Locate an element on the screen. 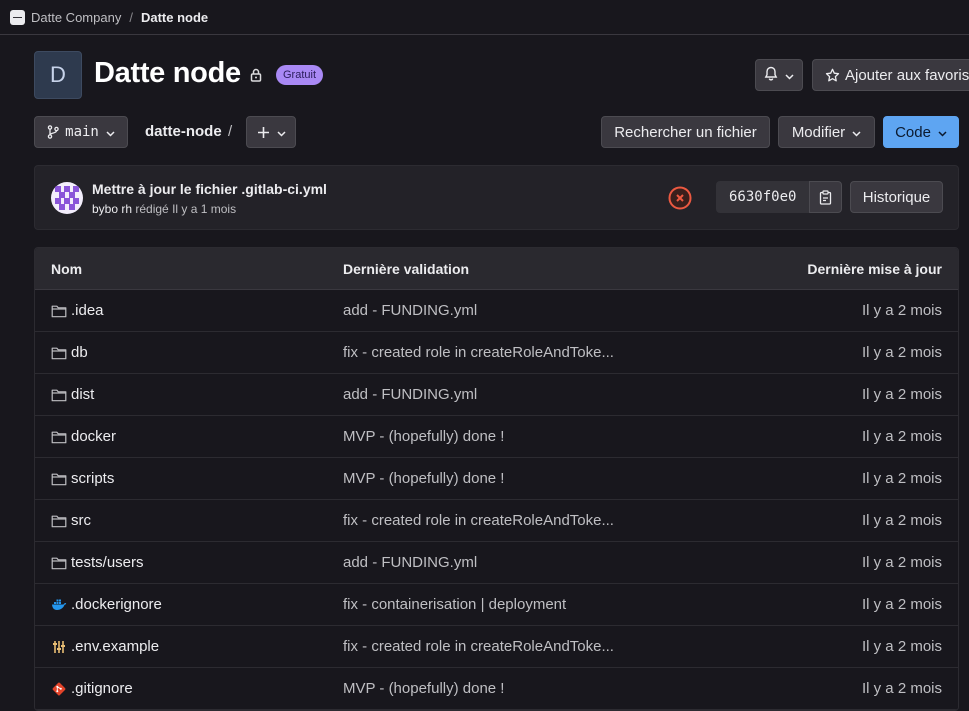 The width and height of the screenshot is (969, 711). favorite-button: Ajouter aux favoris is located at coordinates (890, 75).